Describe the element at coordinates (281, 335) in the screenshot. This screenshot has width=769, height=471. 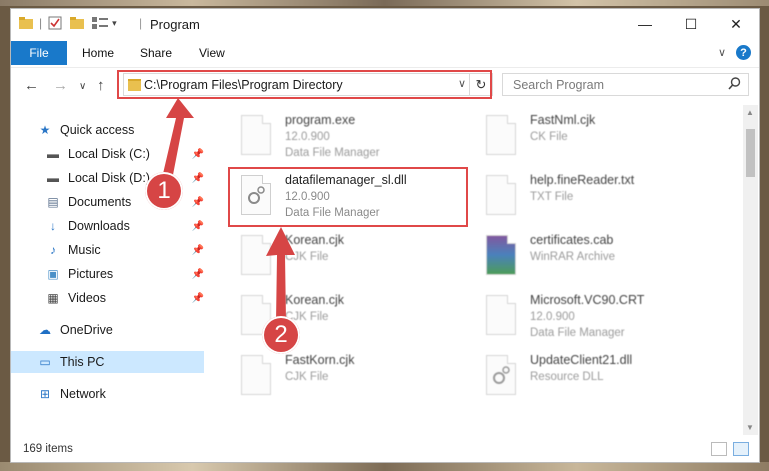
I see `step-badge-2: 2` at that location.